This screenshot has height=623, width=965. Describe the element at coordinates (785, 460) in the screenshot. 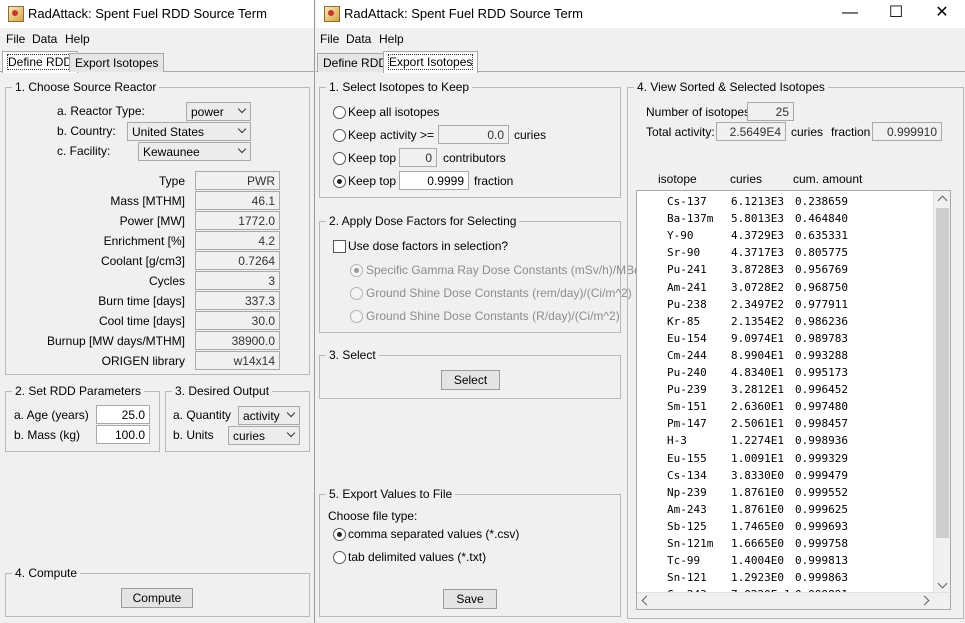

I see `isotope-row: Eu-155 1.0091E1 0.999329` at that location.